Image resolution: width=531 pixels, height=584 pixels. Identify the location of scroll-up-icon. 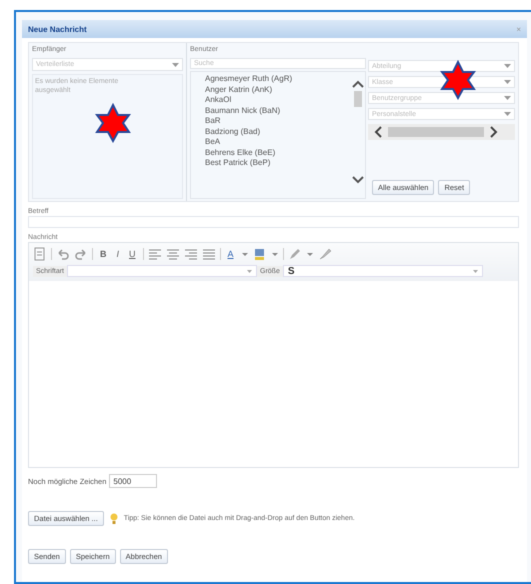
(358, 84).